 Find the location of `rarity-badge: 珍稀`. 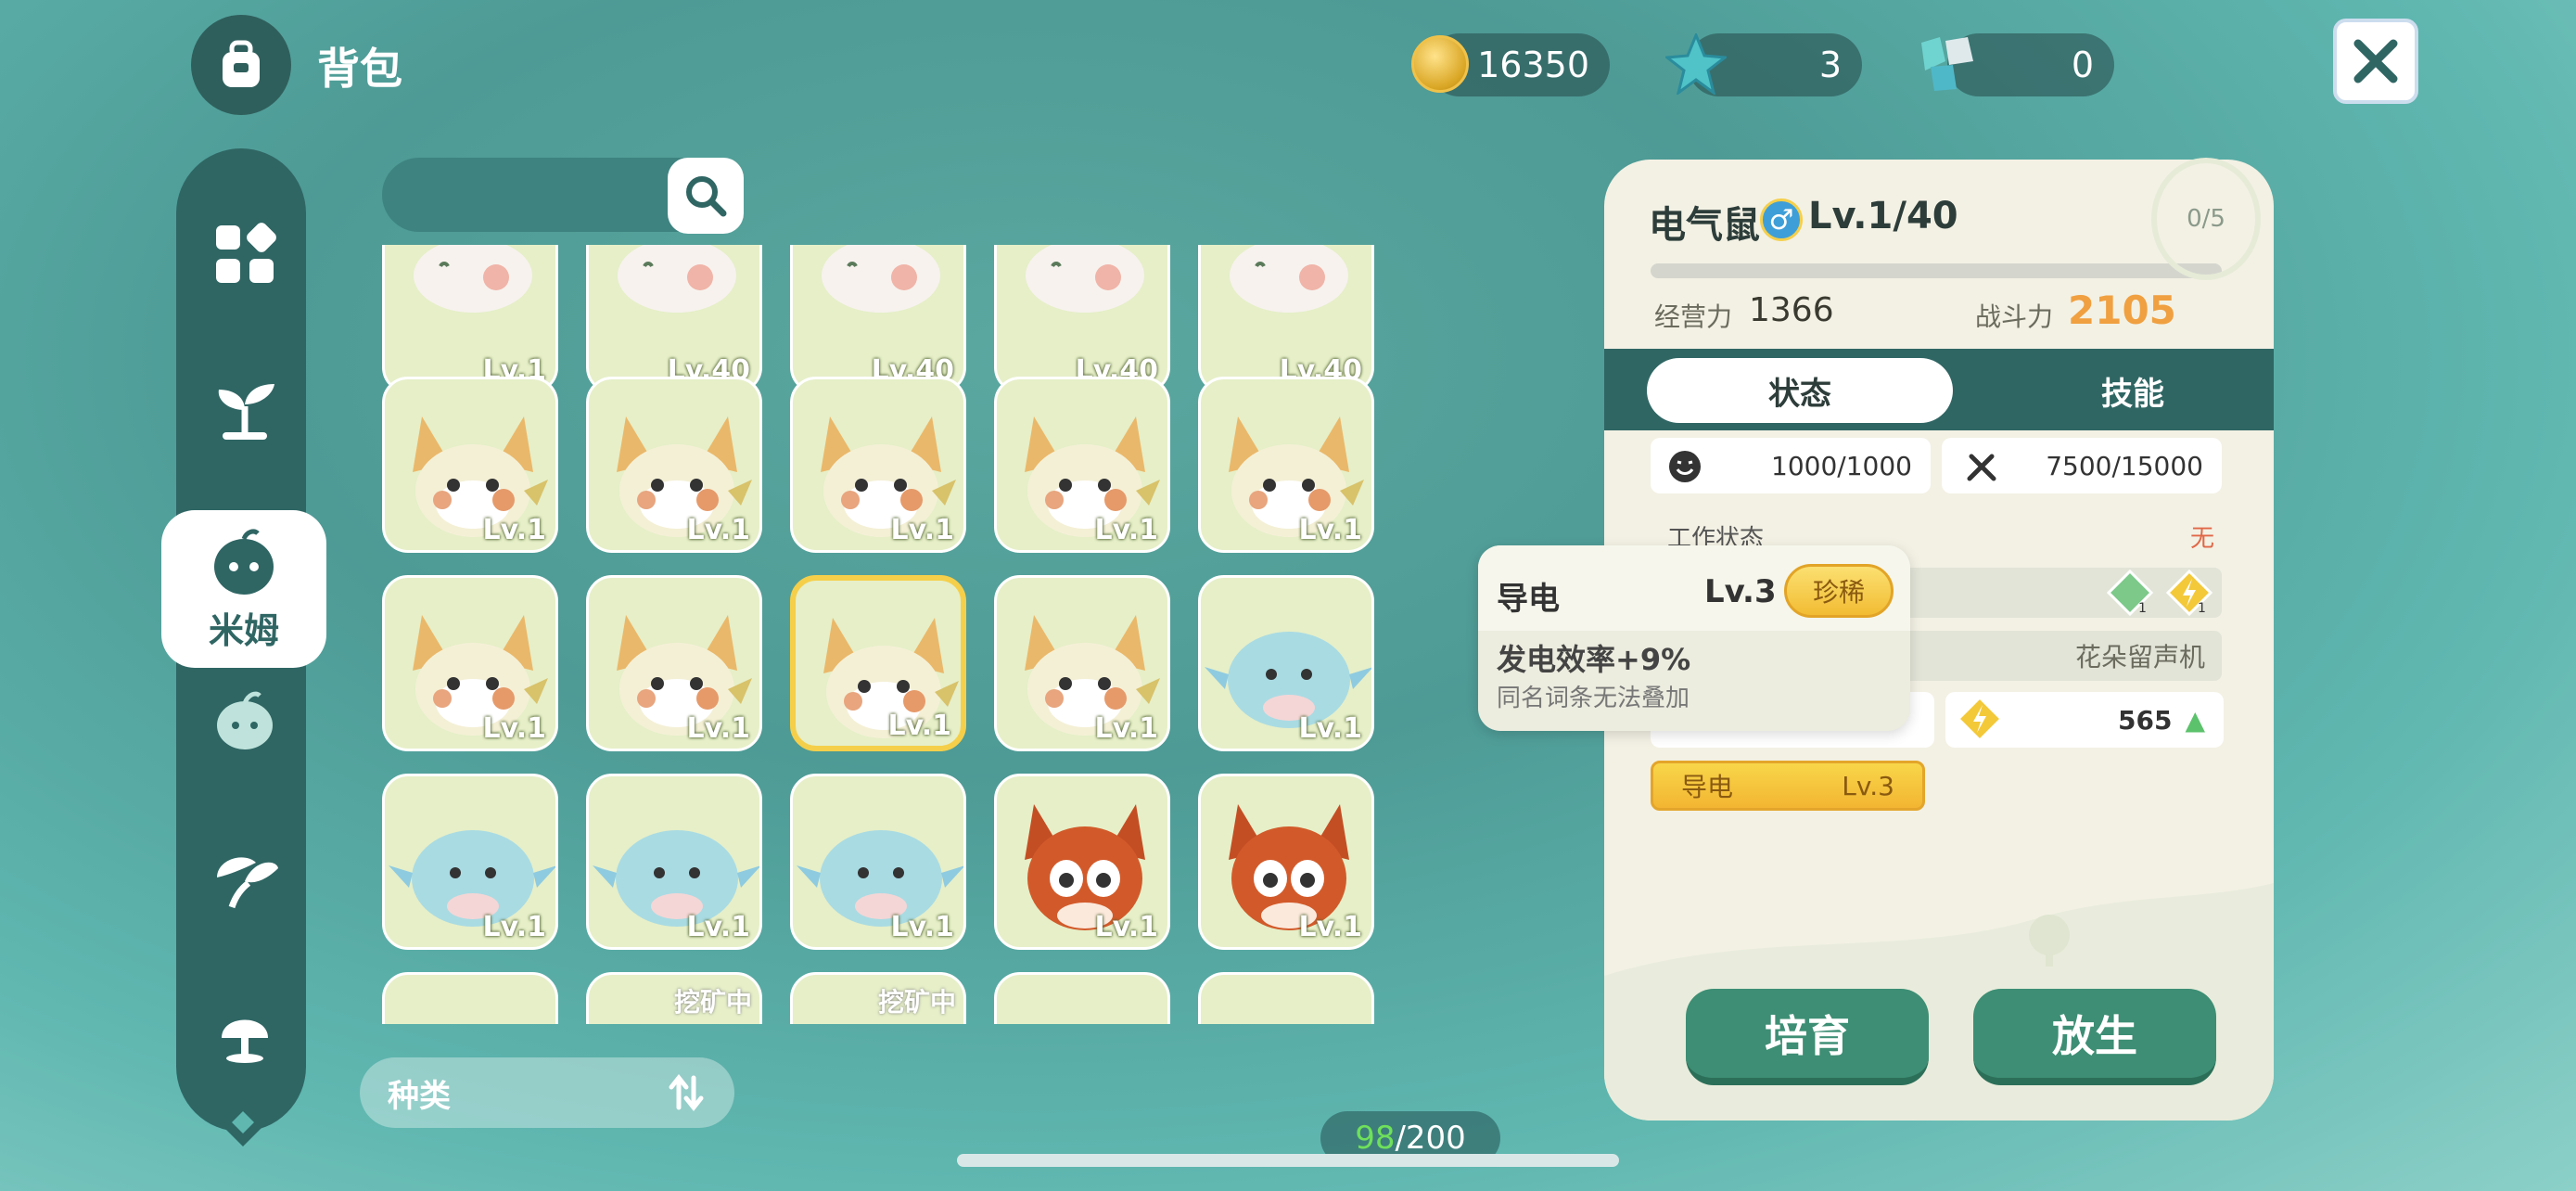

rarity-badge: 珍稀 is located at coordinates (1839, 591).